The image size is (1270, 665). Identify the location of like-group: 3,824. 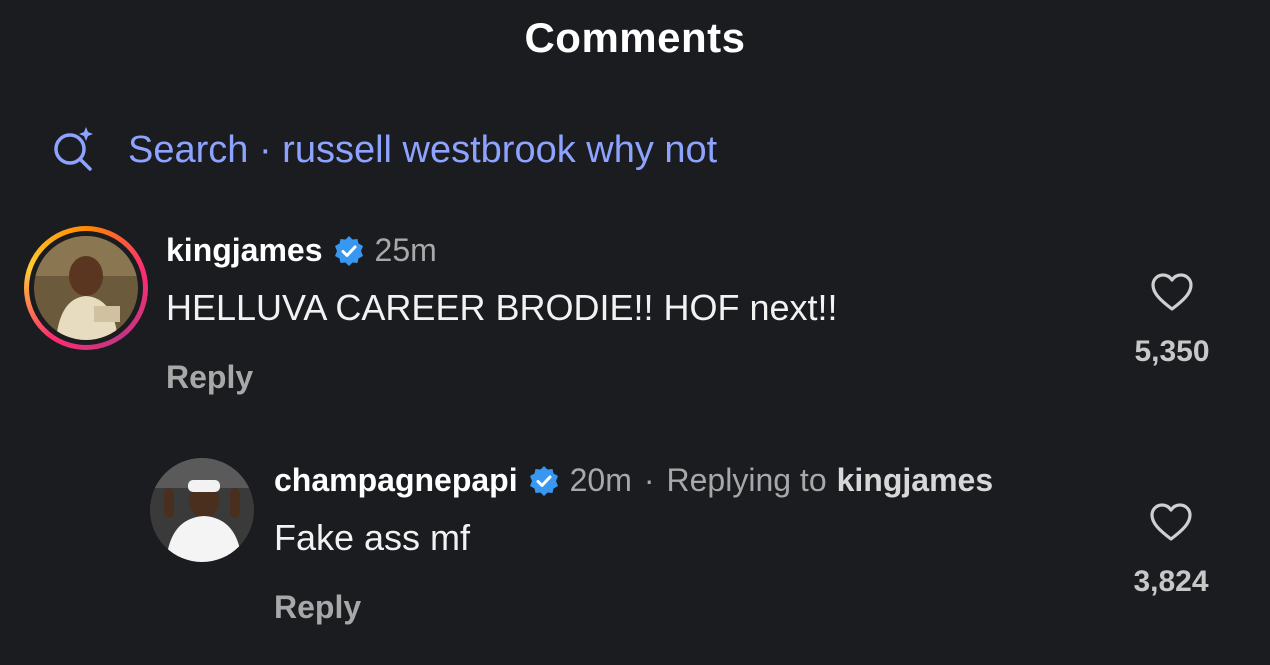
(1171, 550).